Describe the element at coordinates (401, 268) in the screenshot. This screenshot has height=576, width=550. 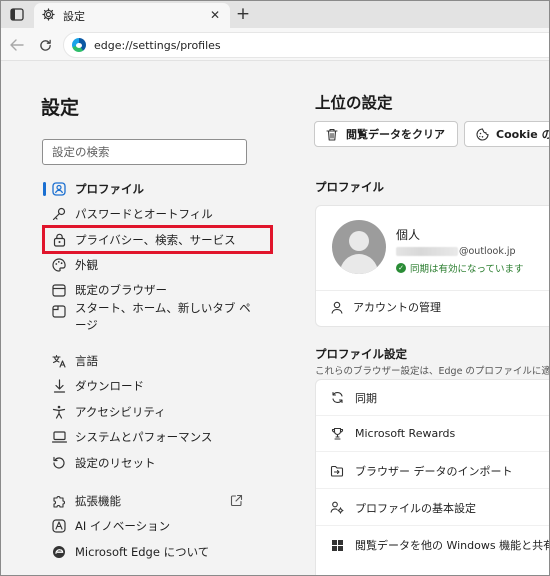
I see `check-circle-icon: ✓` at that location.